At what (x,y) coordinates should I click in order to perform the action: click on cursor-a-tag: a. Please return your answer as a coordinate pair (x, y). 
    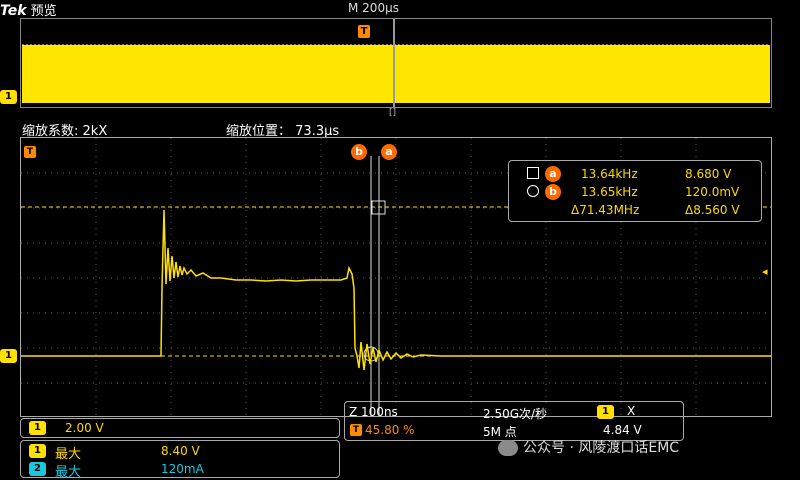
    Looking at the image, I should click on (389, 152).